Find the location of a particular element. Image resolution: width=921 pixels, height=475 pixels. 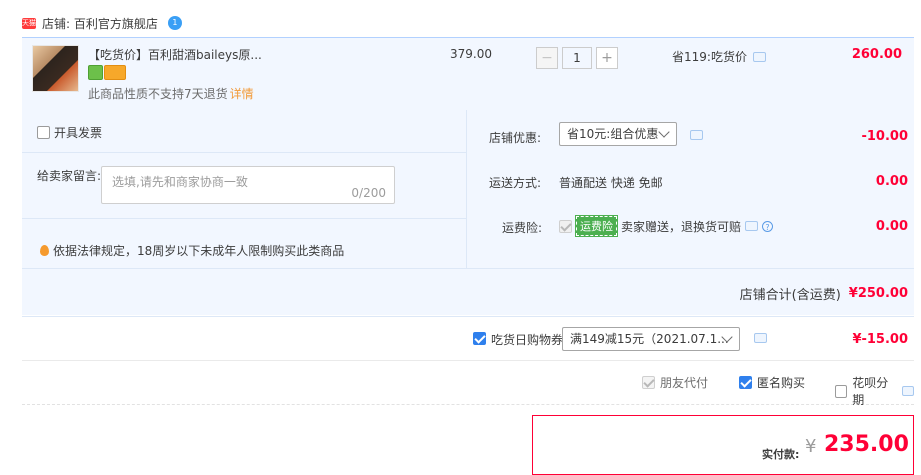

coupon-row: 吃货日购物券 满149减15元（2021.07.1... ¥-15.00 is located at coordinates (468, 338).